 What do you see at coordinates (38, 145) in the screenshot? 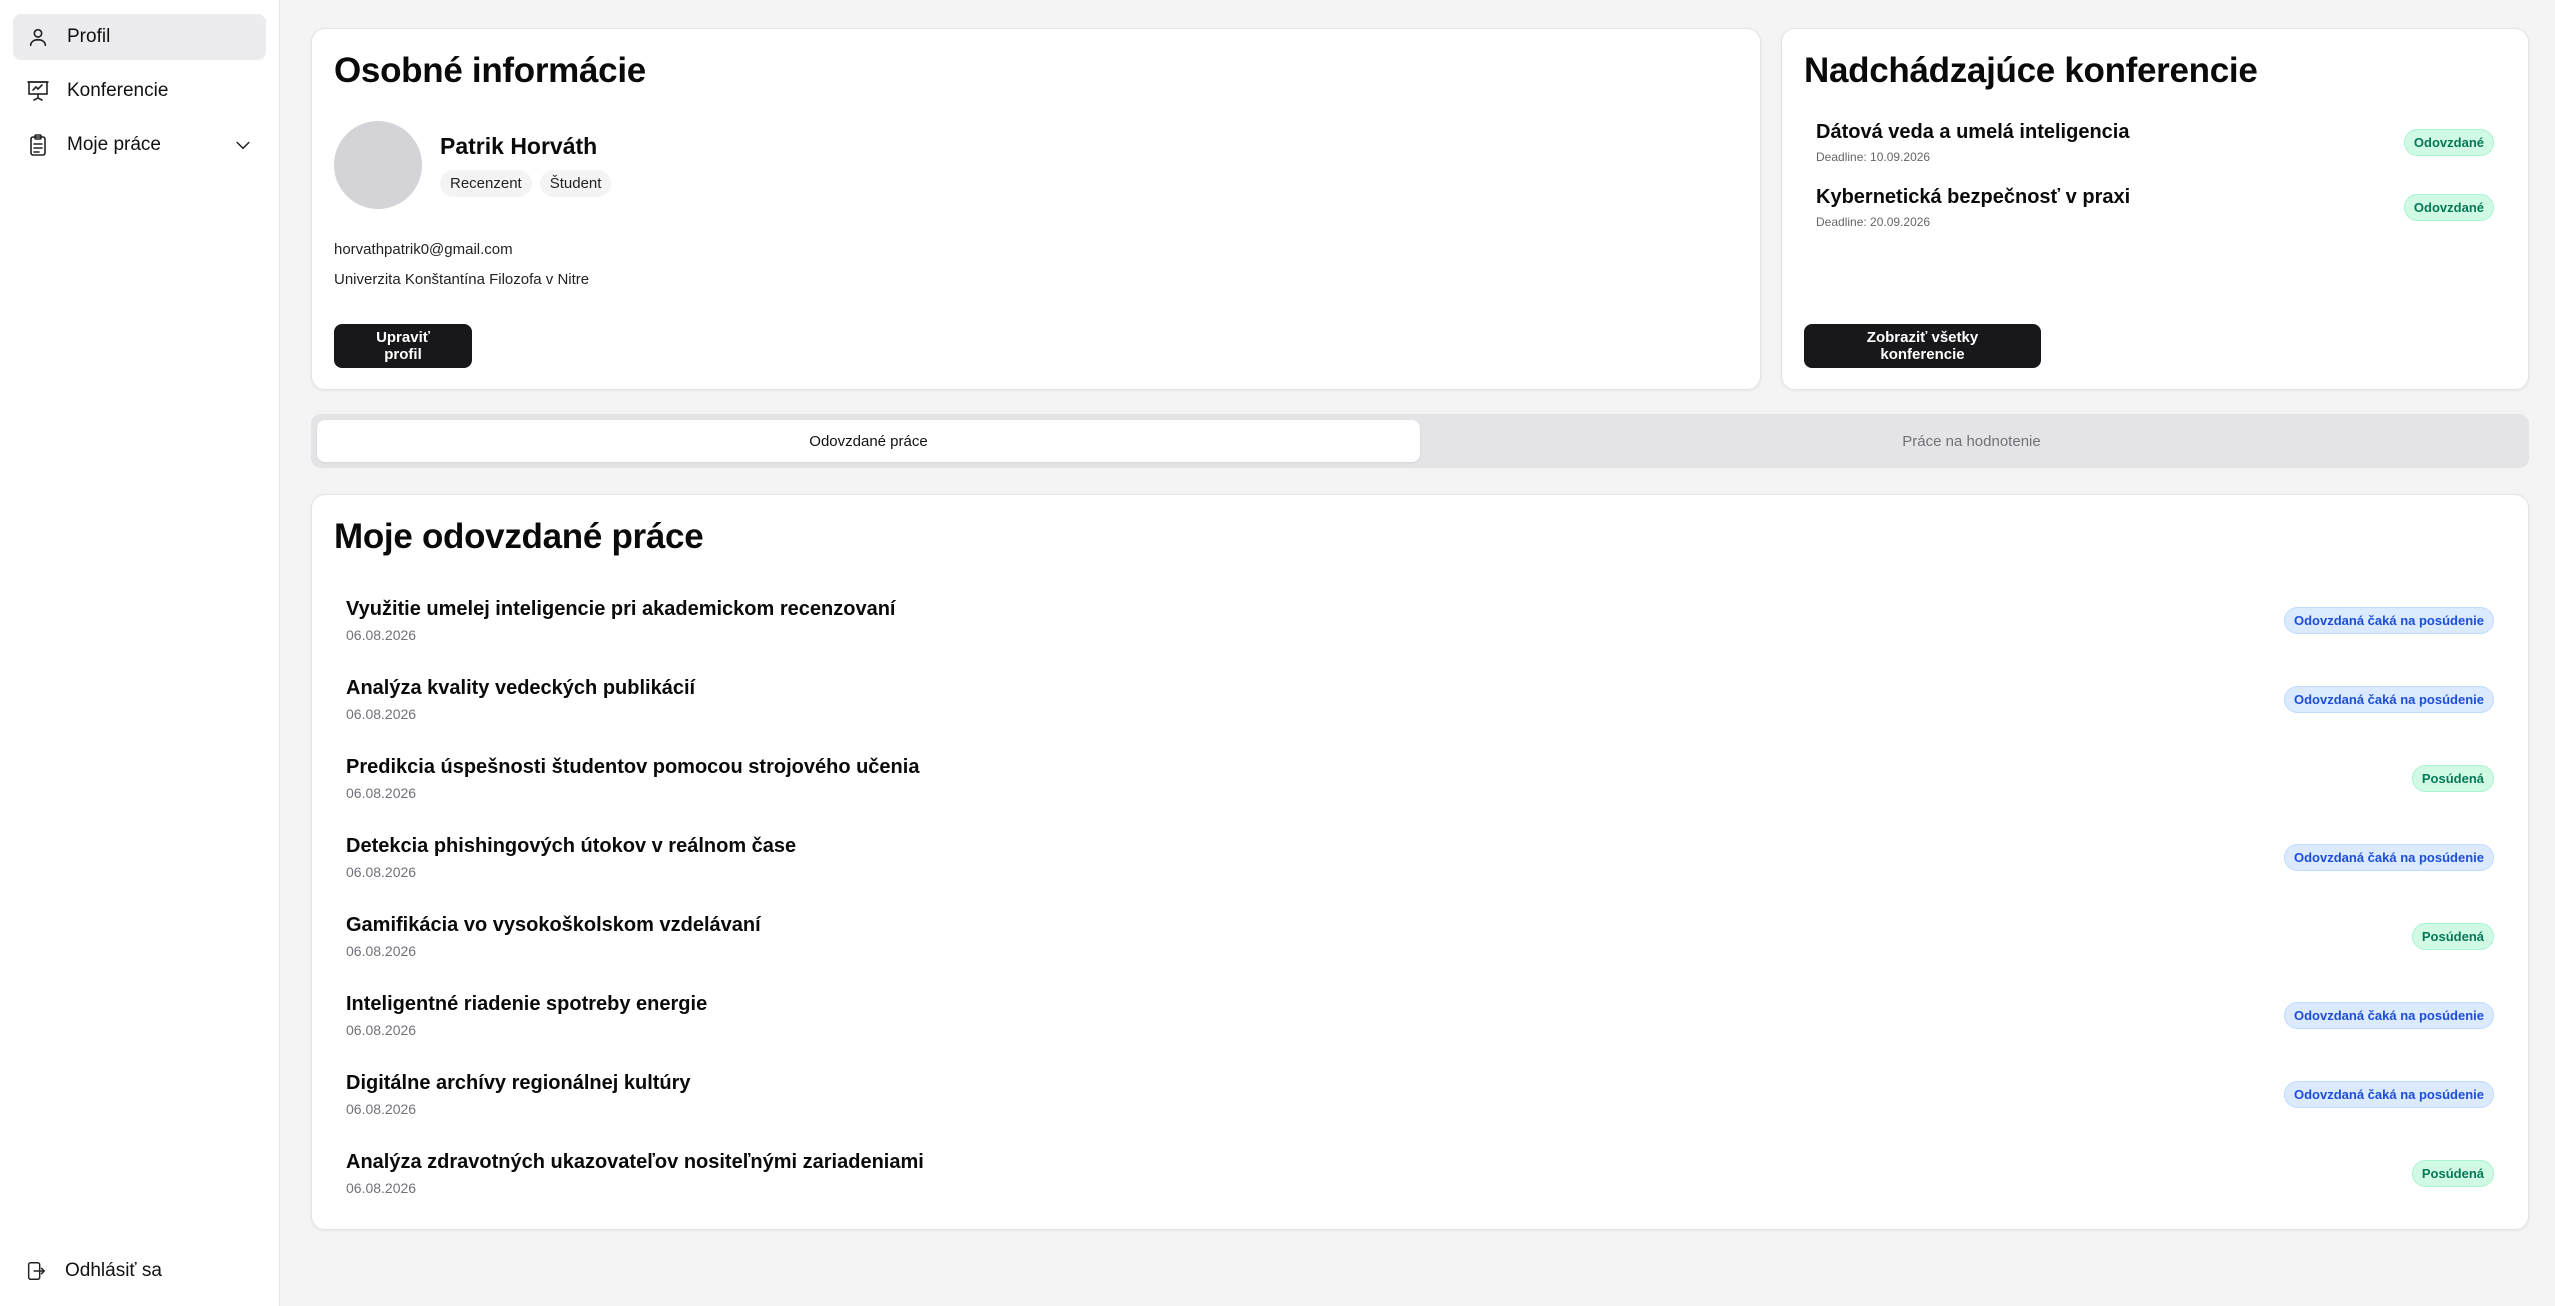
I see `clipboard-icon` at bounding box center [38, 145].